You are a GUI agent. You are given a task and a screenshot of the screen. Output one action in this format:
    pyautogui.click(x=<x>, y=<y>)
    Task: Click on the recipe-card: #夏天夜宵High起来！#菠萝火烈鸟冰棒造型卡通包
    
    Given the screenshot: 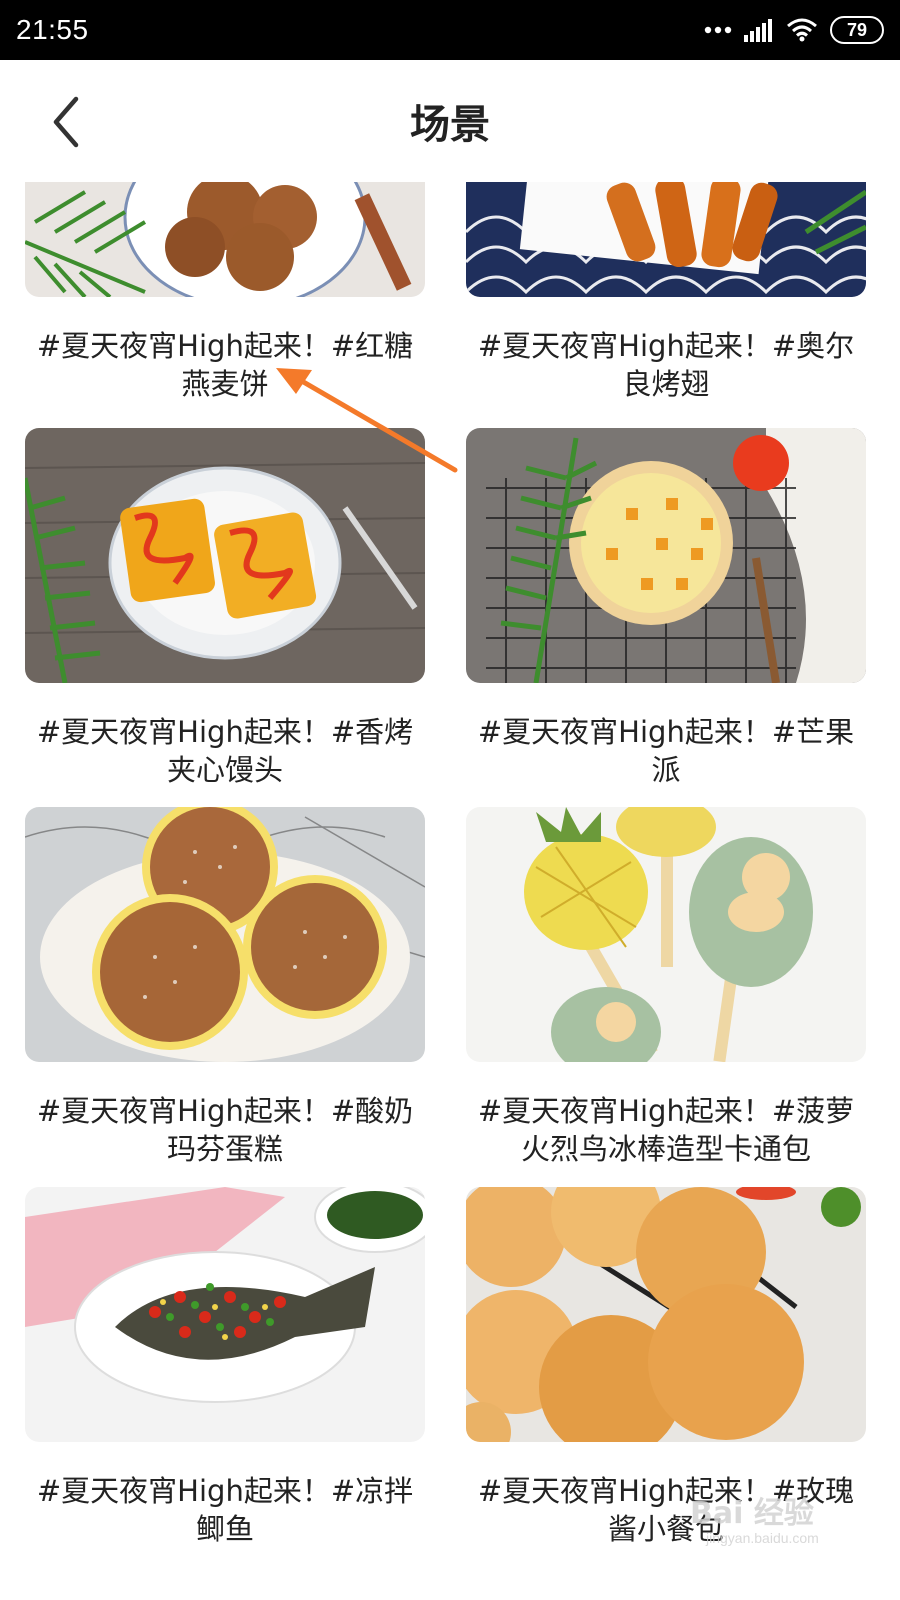 What is the action you would take?
    pyautogui.click(x=666, y=987)
    